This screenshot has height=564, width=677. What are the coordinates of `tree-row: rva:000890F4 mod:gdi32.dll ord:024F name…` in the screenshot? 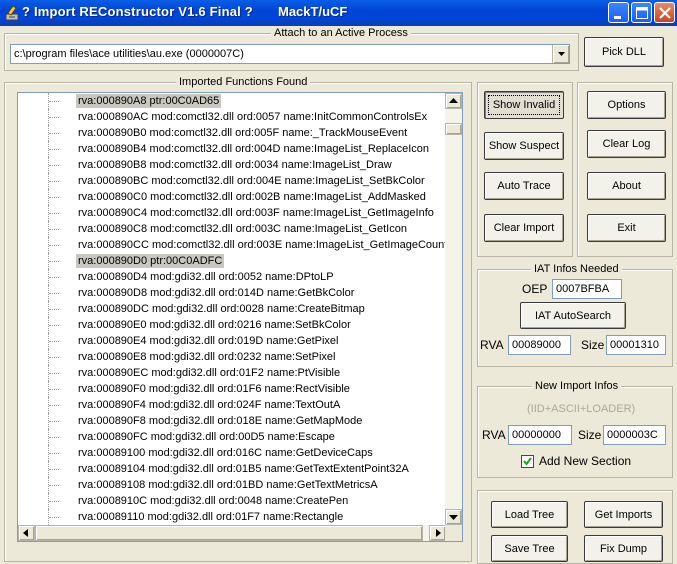 It's located at (232, 405).